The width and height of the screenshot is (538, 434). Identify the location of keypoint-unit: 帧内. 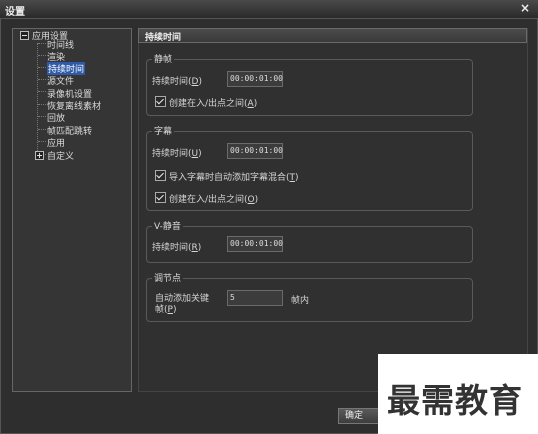
(300, 301).